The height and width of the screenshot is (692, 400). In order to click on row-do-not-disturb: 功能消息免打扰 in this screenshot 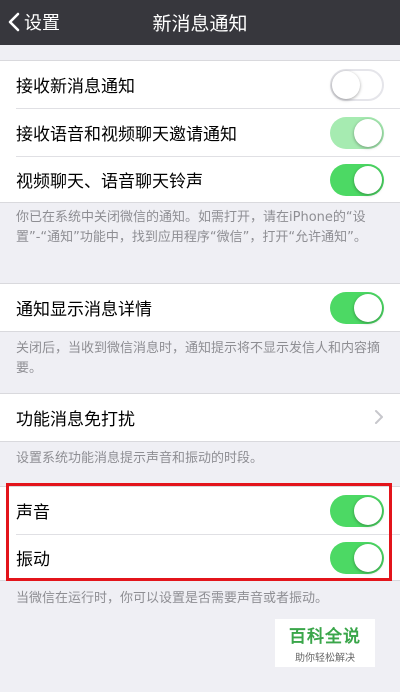, I will do `click(200, 417)`.